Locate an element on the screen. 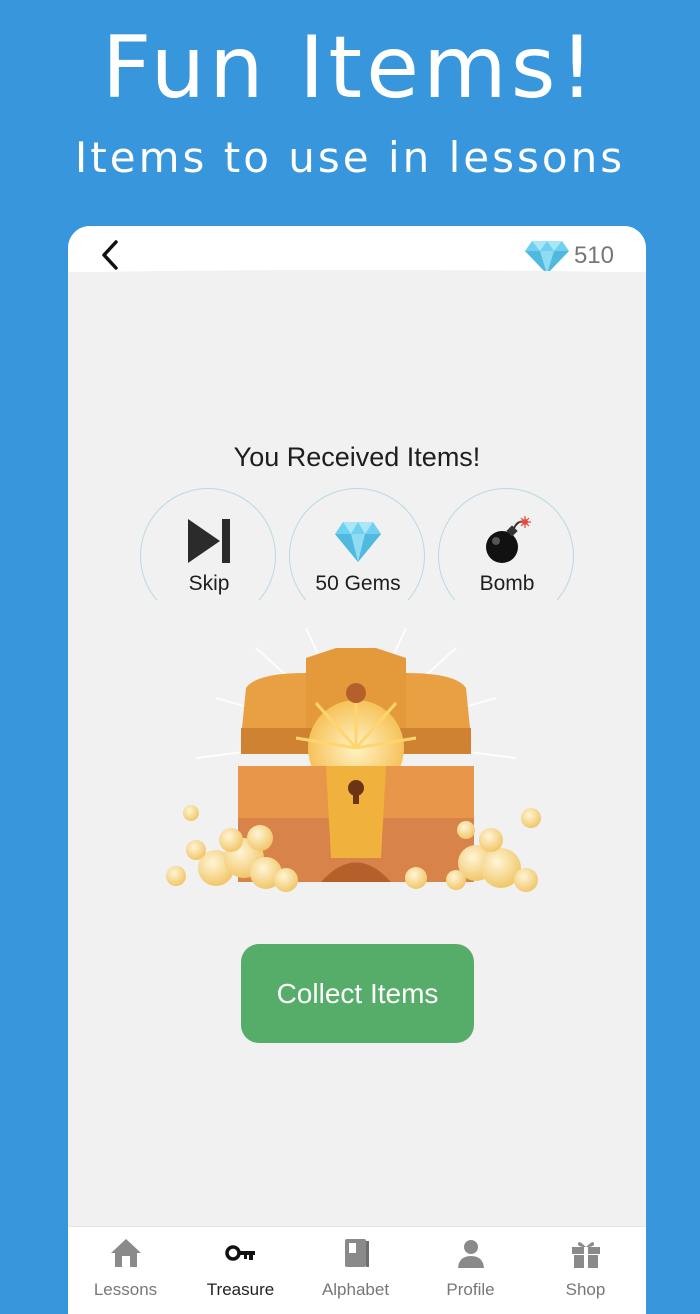 The image size is (700, 1314). nav-item-shop: Shop is located at coordinates (585, 1270).